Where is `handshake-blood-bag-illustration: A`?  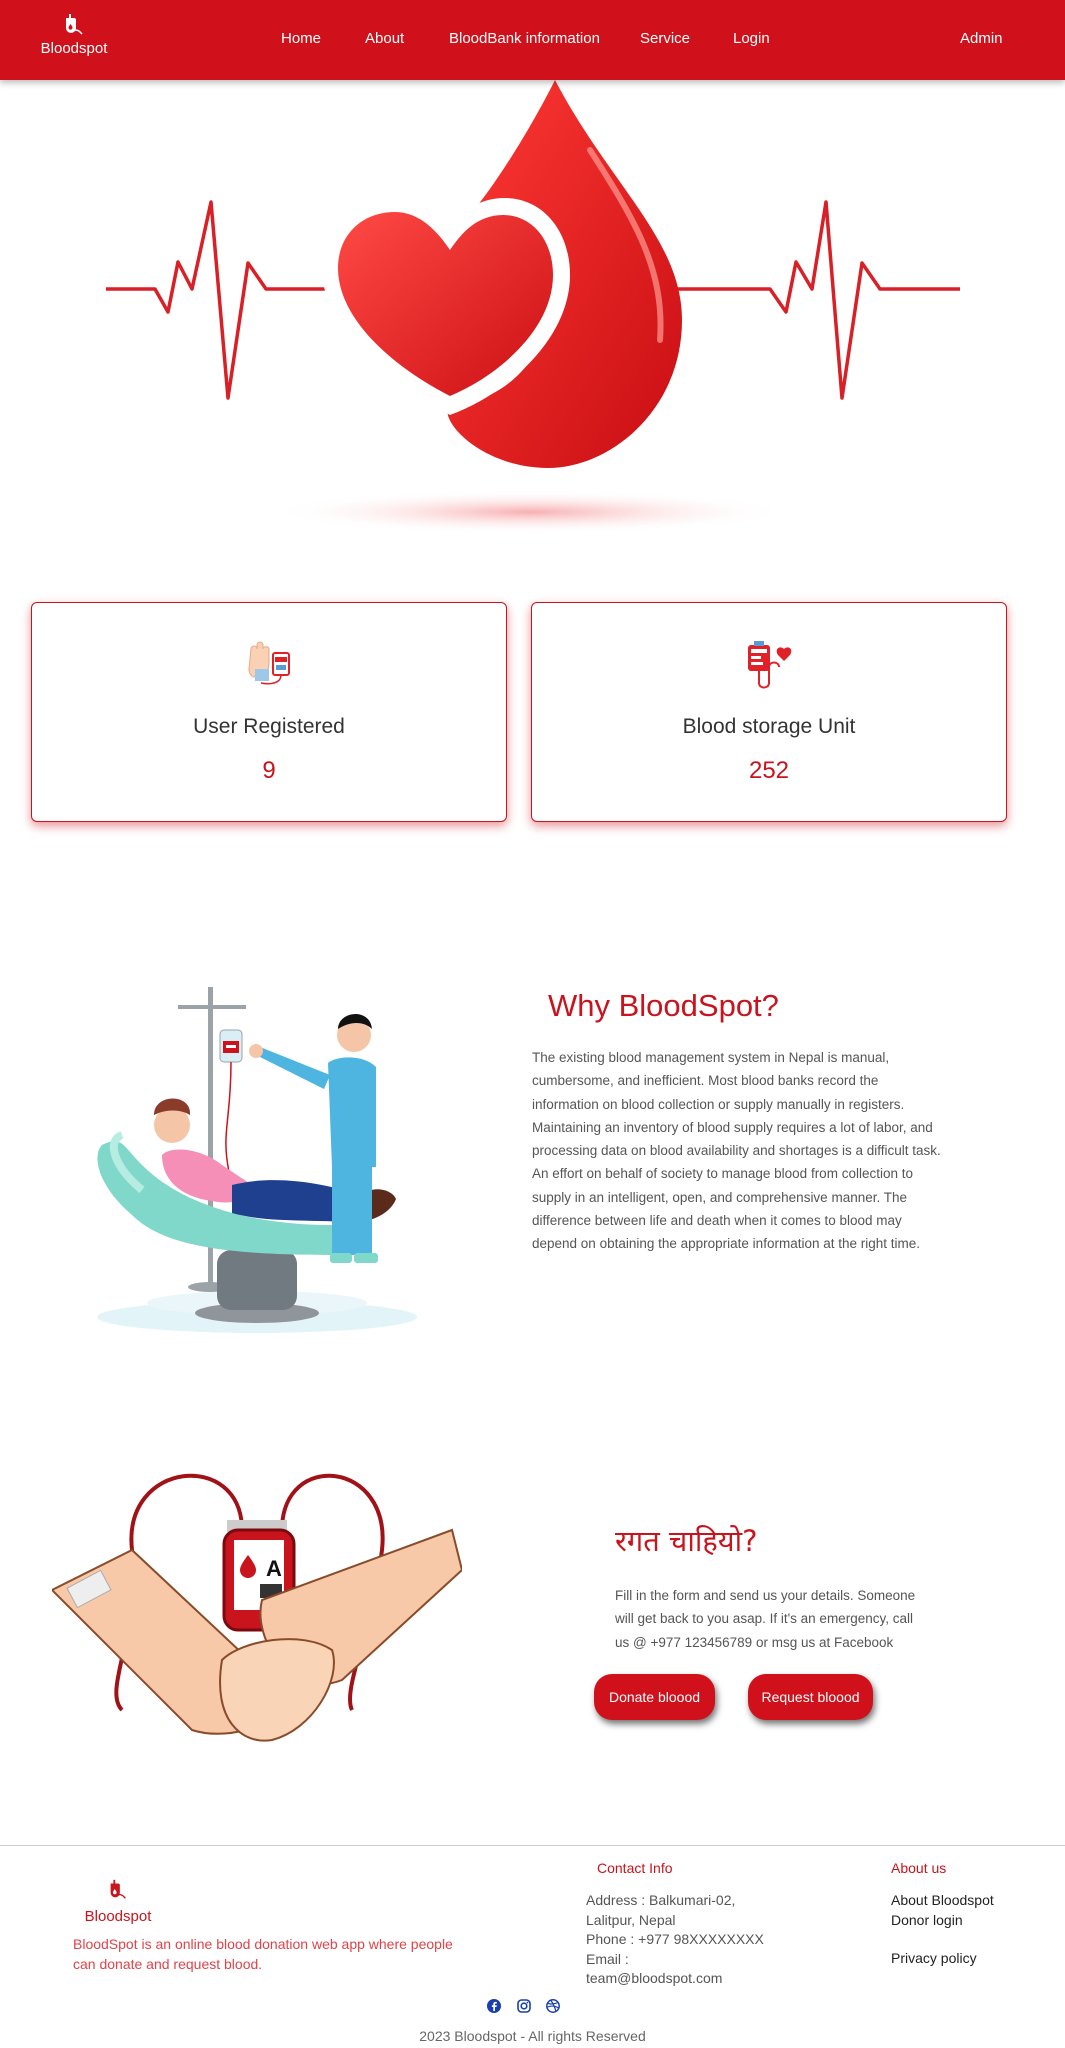
handshake-blood-bag-illustration: A is located at coordinates (257, 1607).